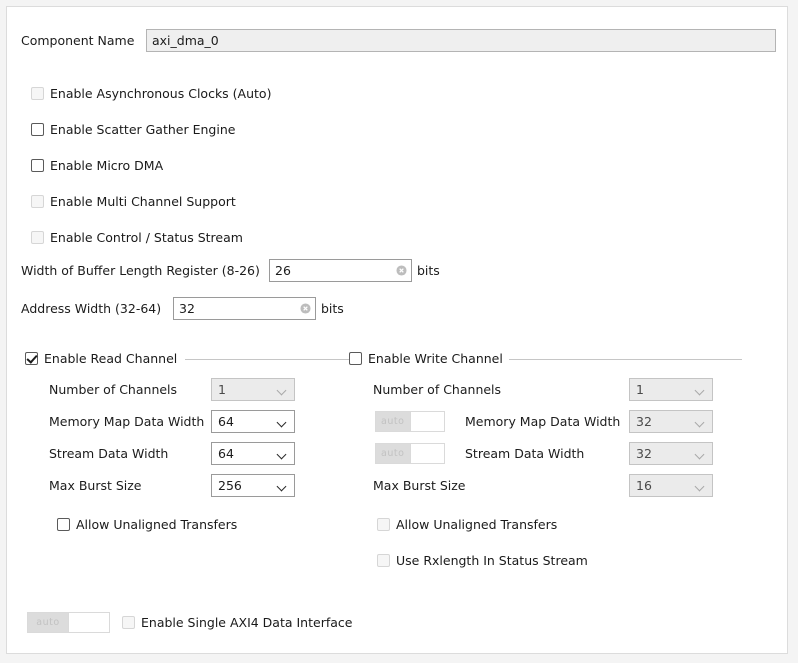  Describe the element at coordinates (383, 560) in the screenshot. I see `use-rxlength-in-status-stream-checkbox` at that location.